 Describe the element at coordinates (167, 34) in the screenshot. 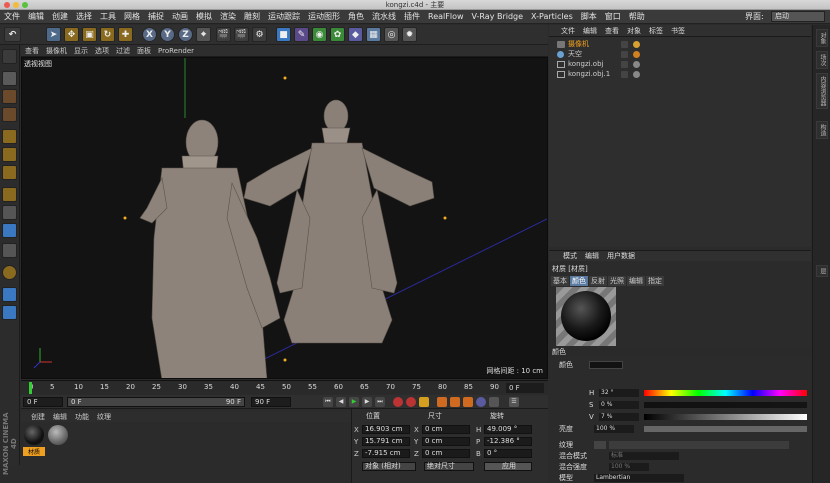

I see `y-axis-icon: Y` at that location.